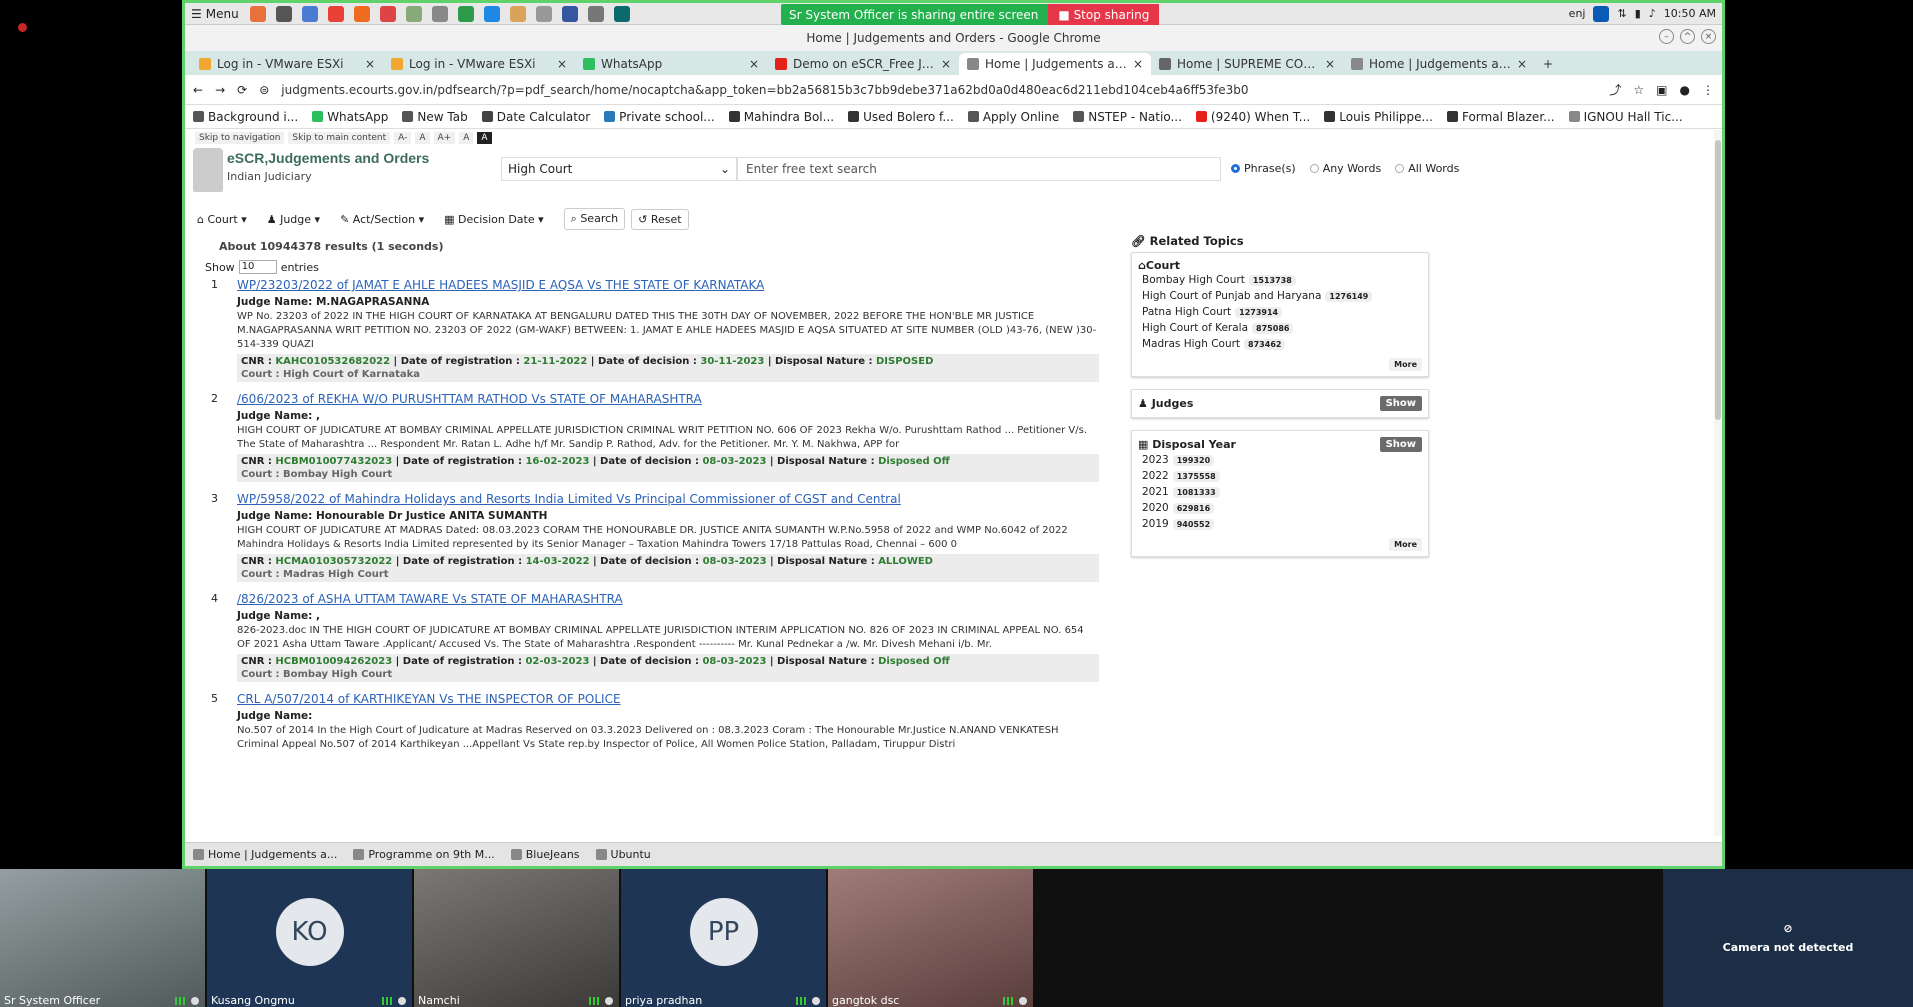  I want to click on font-normal-button: A, so click(422, 138).